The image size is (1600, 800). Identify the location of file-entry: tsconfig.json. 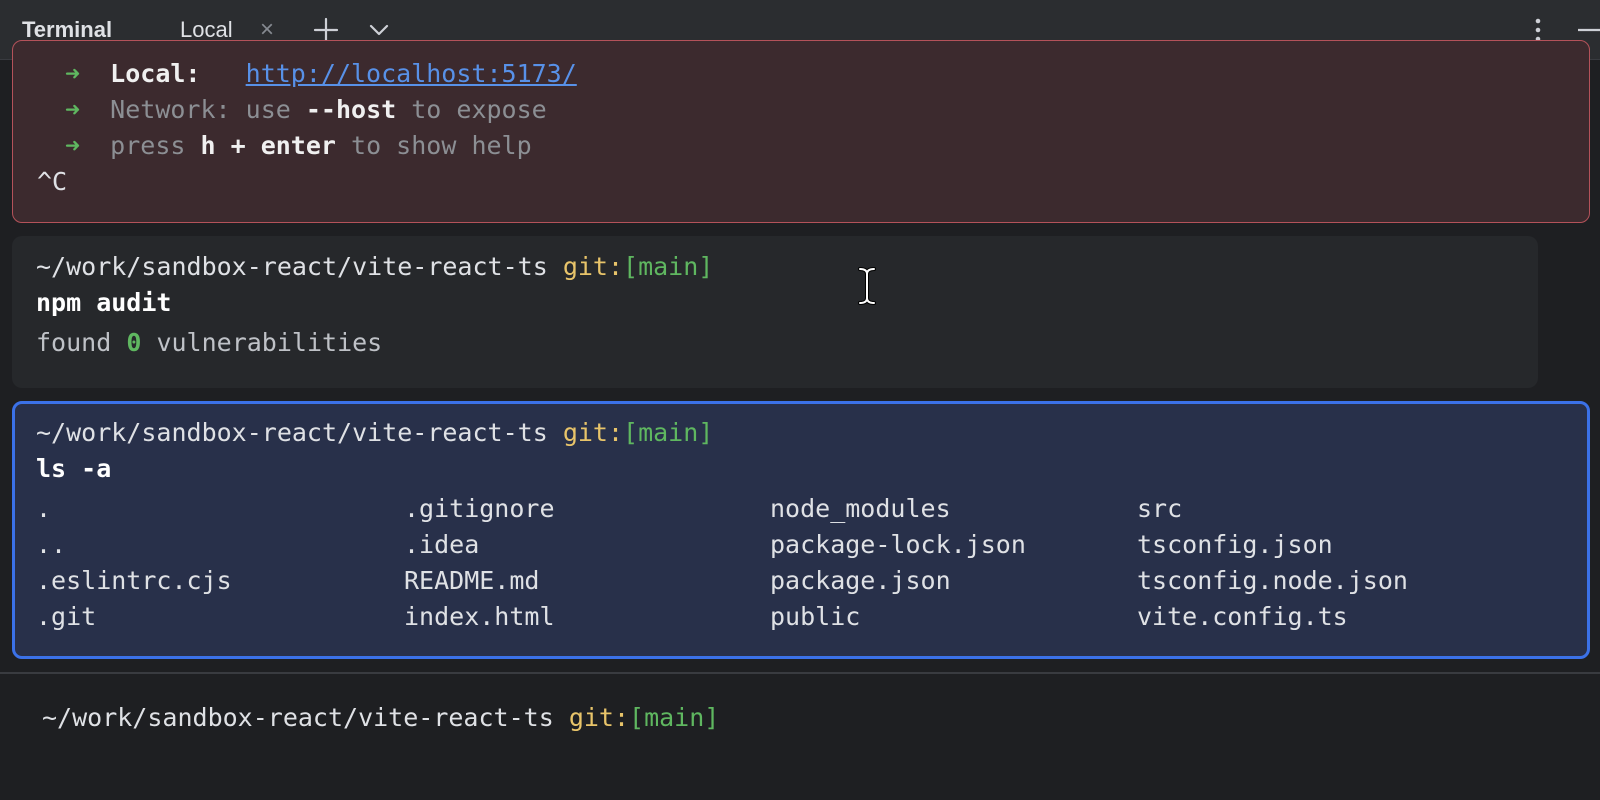
(1235, 544).